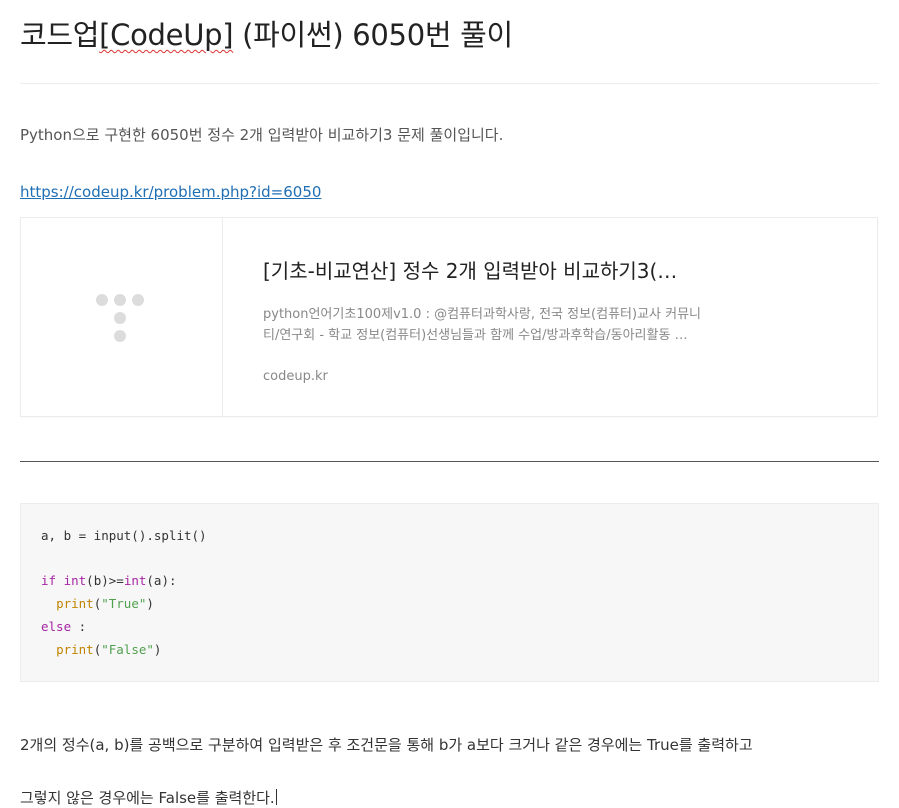 This screenshot has height=808, width=899. Describe the element at coordinates (373, 35) in the screenshot. I see `title-suffix: (파이썬) 6050번 풀이` at that location.